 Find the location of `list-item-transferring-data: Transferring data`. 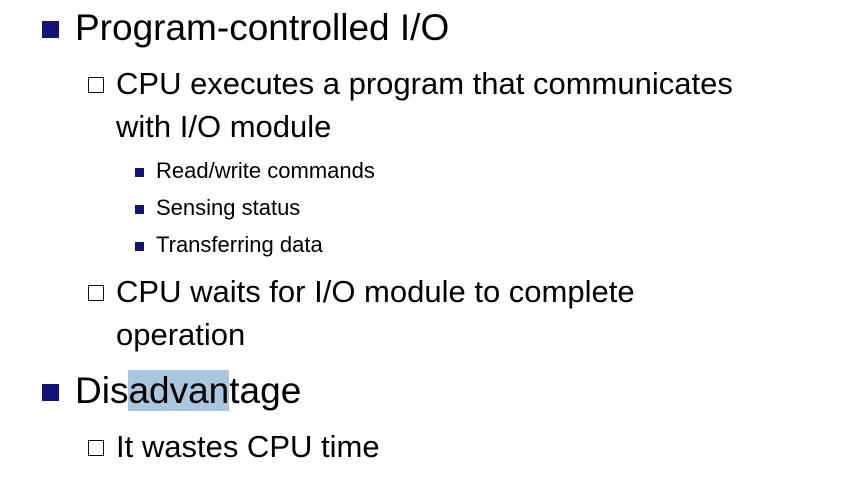

list-item-transferring-data: Transferring data is located at coordinates (239, 244).